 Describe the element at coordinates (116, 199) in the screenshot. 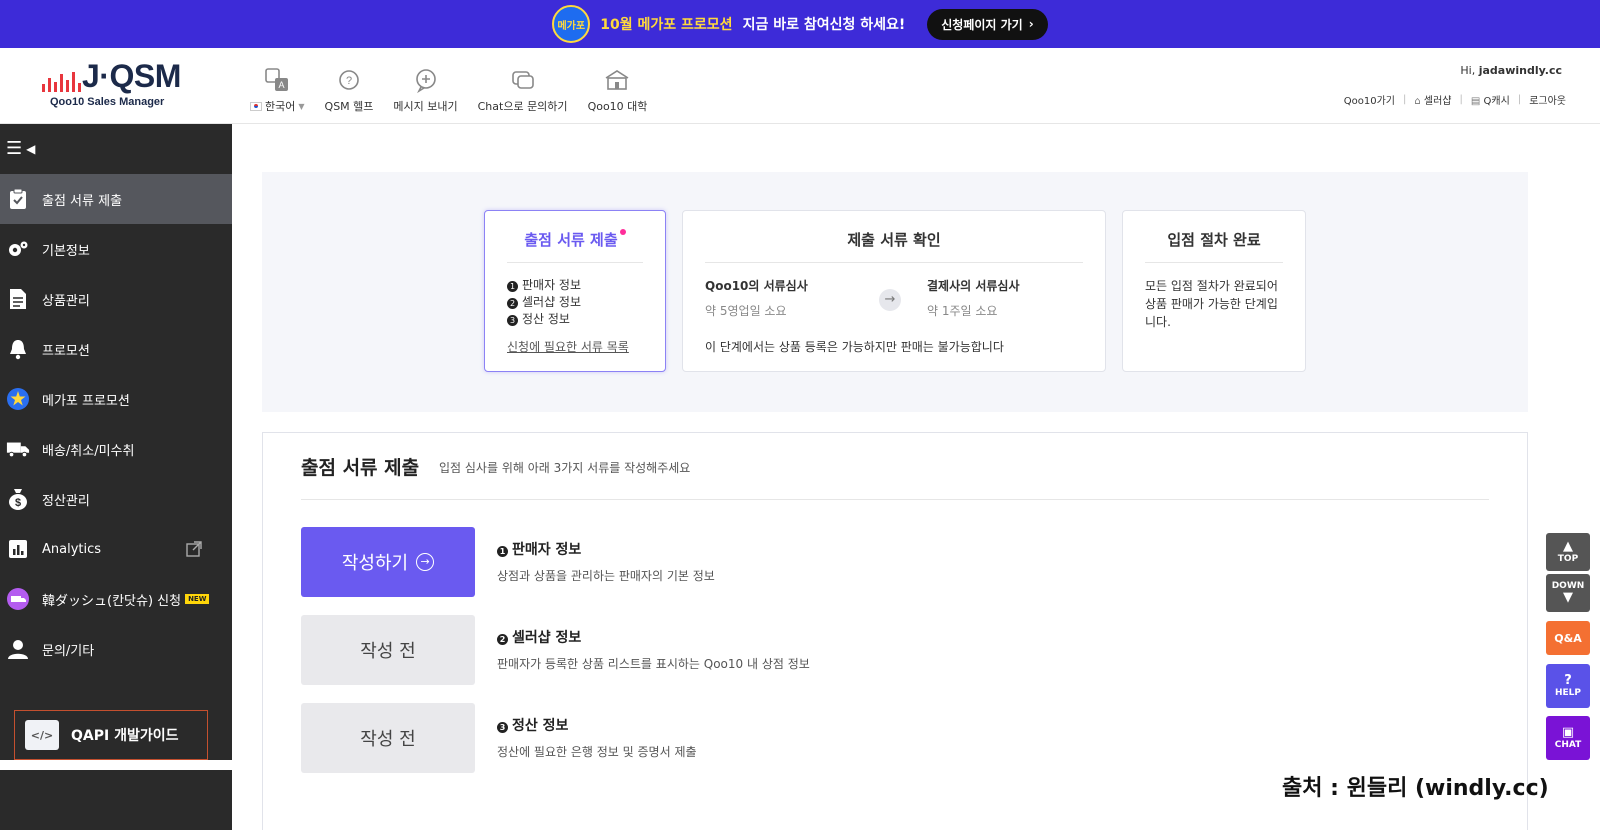

I see `sidebar-item-document-submit: 출점 서류 제출` at that location.